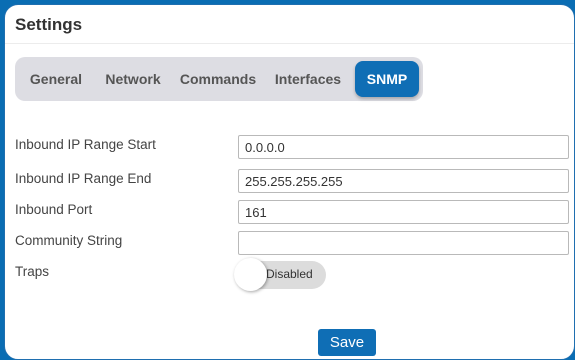 The image size is (575, 360). I want to click on tab-bar: General Network Commands Interfaces SNMP, so click(219, 79).